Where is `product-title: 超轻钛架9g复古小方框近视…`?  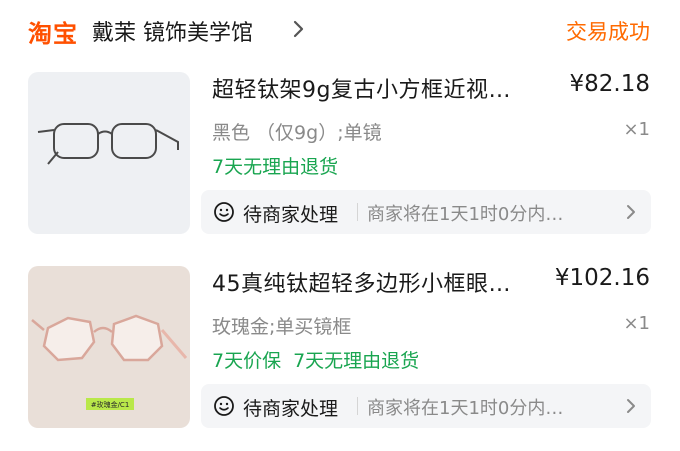 product-title: 超轻钛架9g复古小方框近视… is located at coordinates (372, 88).